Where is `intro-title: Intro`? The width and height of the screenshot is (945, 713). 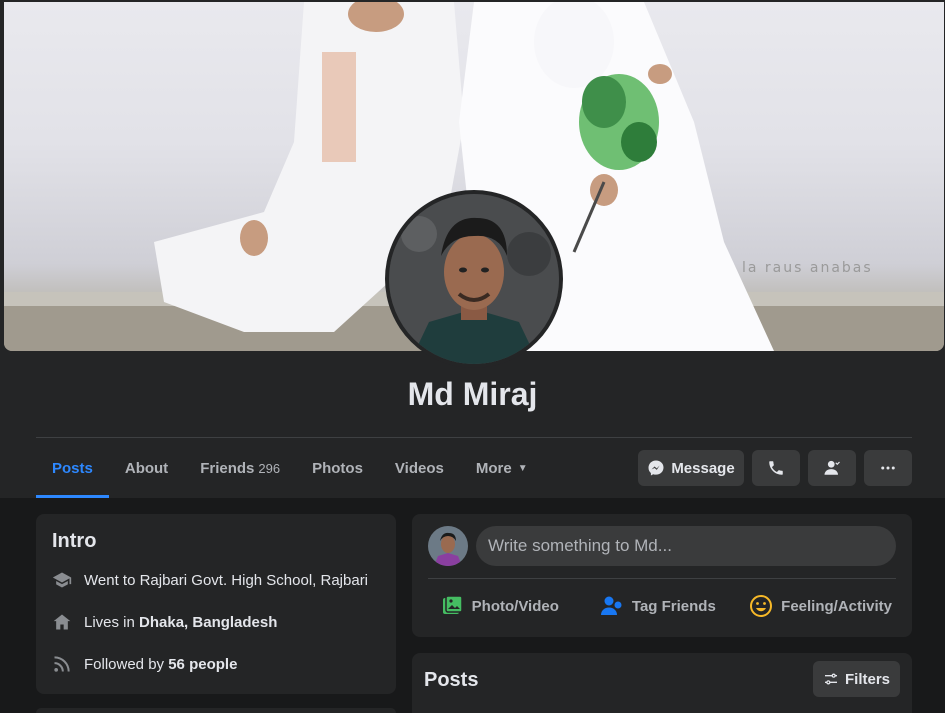
intro-title: Intro is located at coordinates (74, 541).